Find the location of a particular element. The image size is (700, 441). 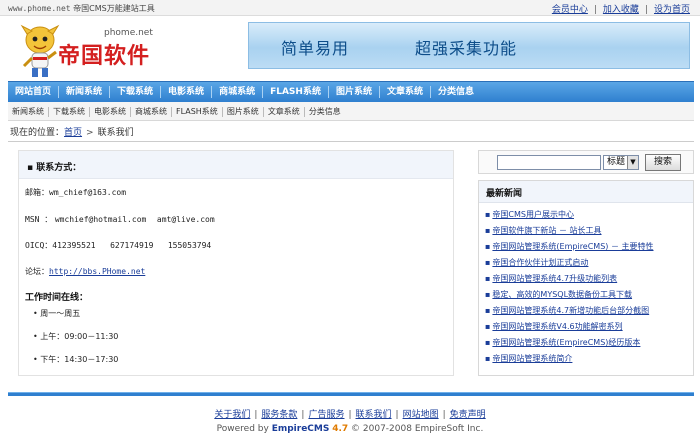

msn-label: MSN ： is located at coordinates (39, 219).